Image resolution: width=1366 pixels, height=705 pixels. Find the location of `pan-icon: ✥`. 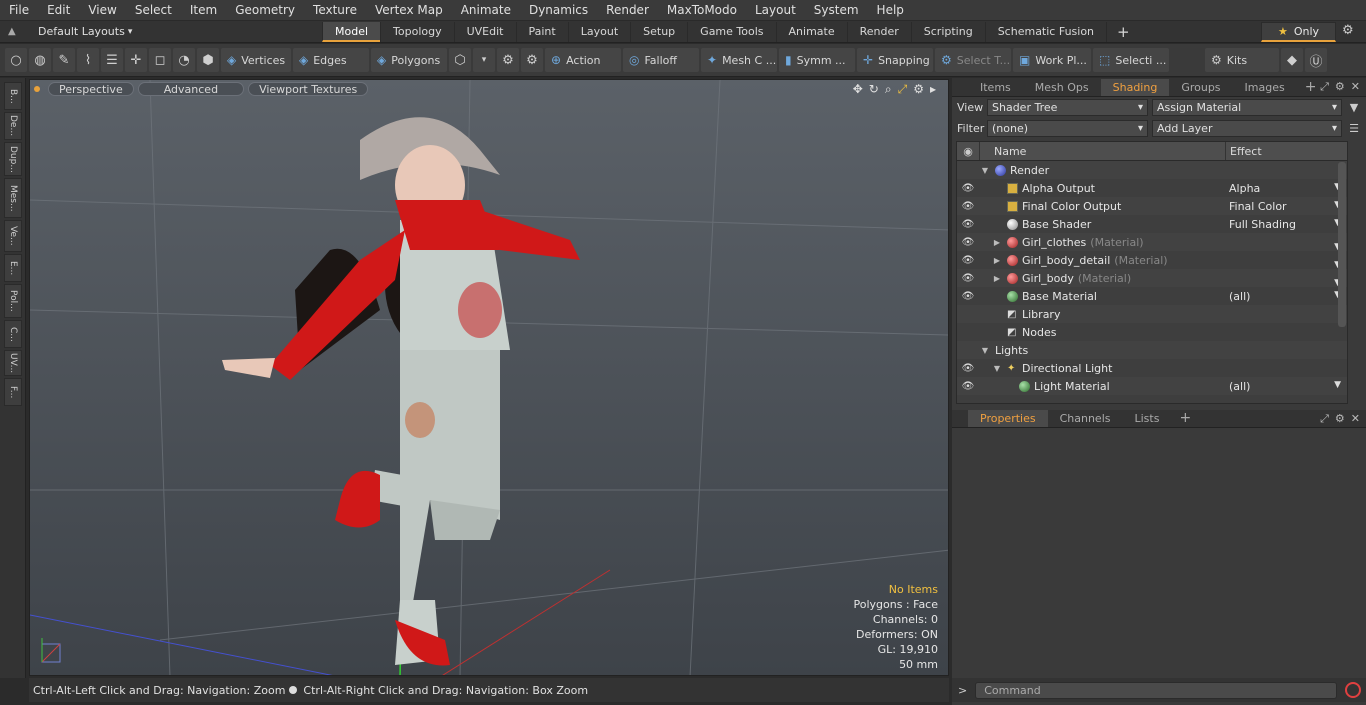

pan-icon: ✥ is located at coordinates (858, 89).